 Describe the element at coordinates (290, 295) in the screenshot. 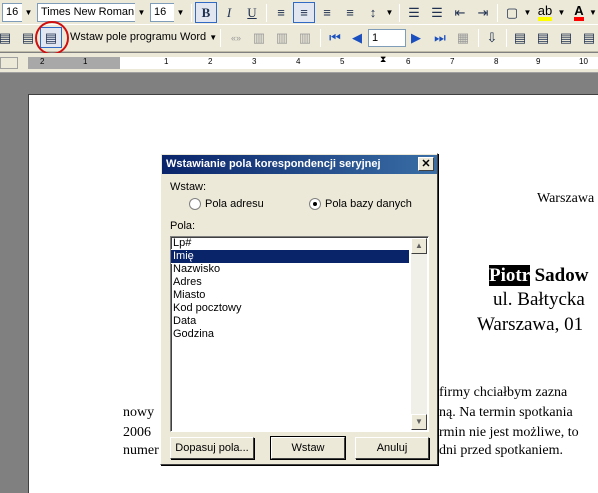

I see `list-item: Miasto` at that location.